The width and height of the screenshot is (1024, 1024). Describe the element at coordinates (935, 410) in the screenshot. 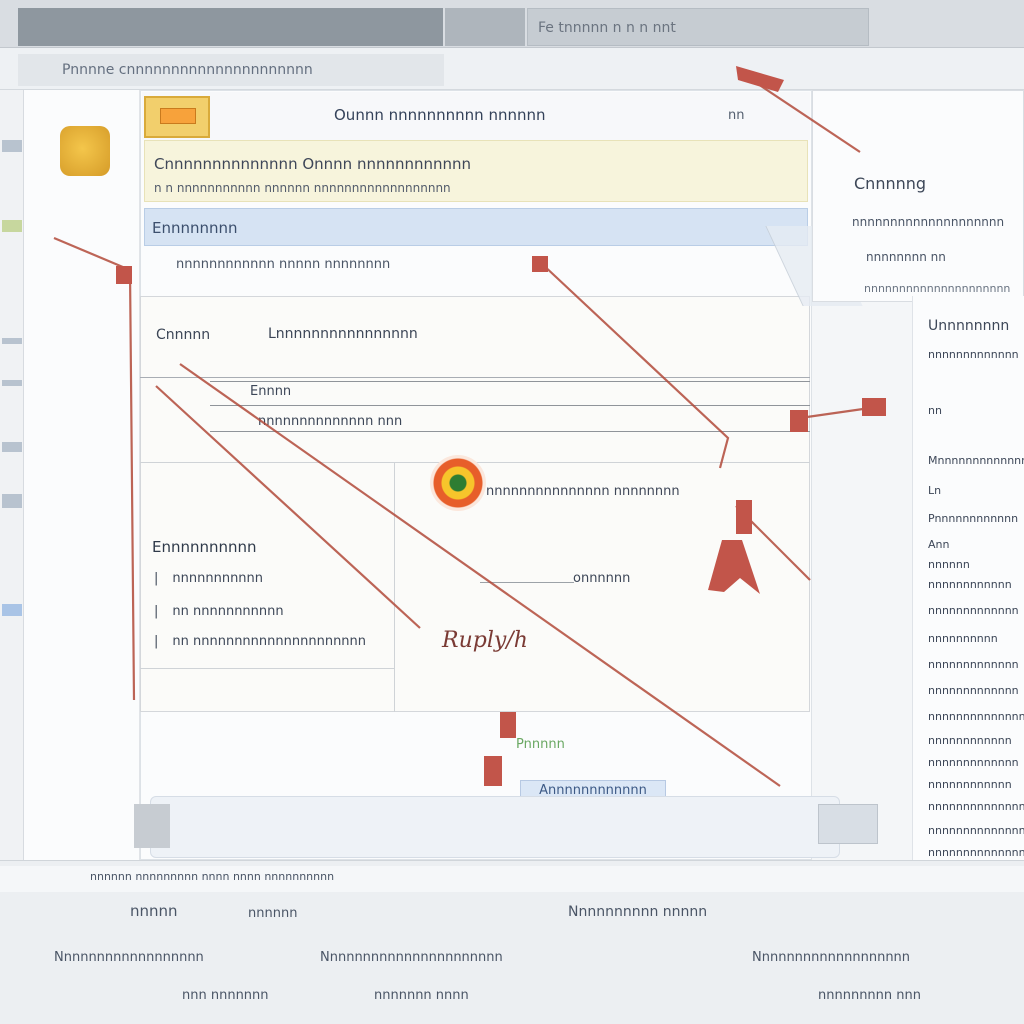

I see `right-panel-item: nn` at that location.